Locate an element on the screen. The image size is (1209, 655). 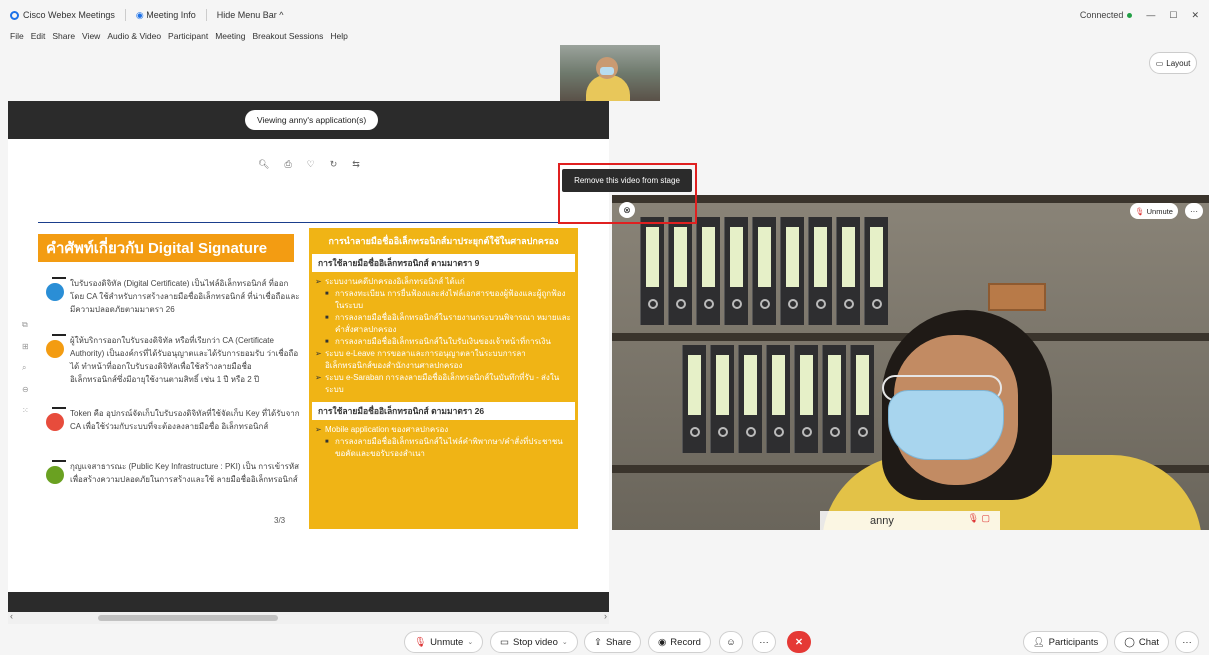
layout-button: ▭ Layout is located at coordinates (1173, 63).